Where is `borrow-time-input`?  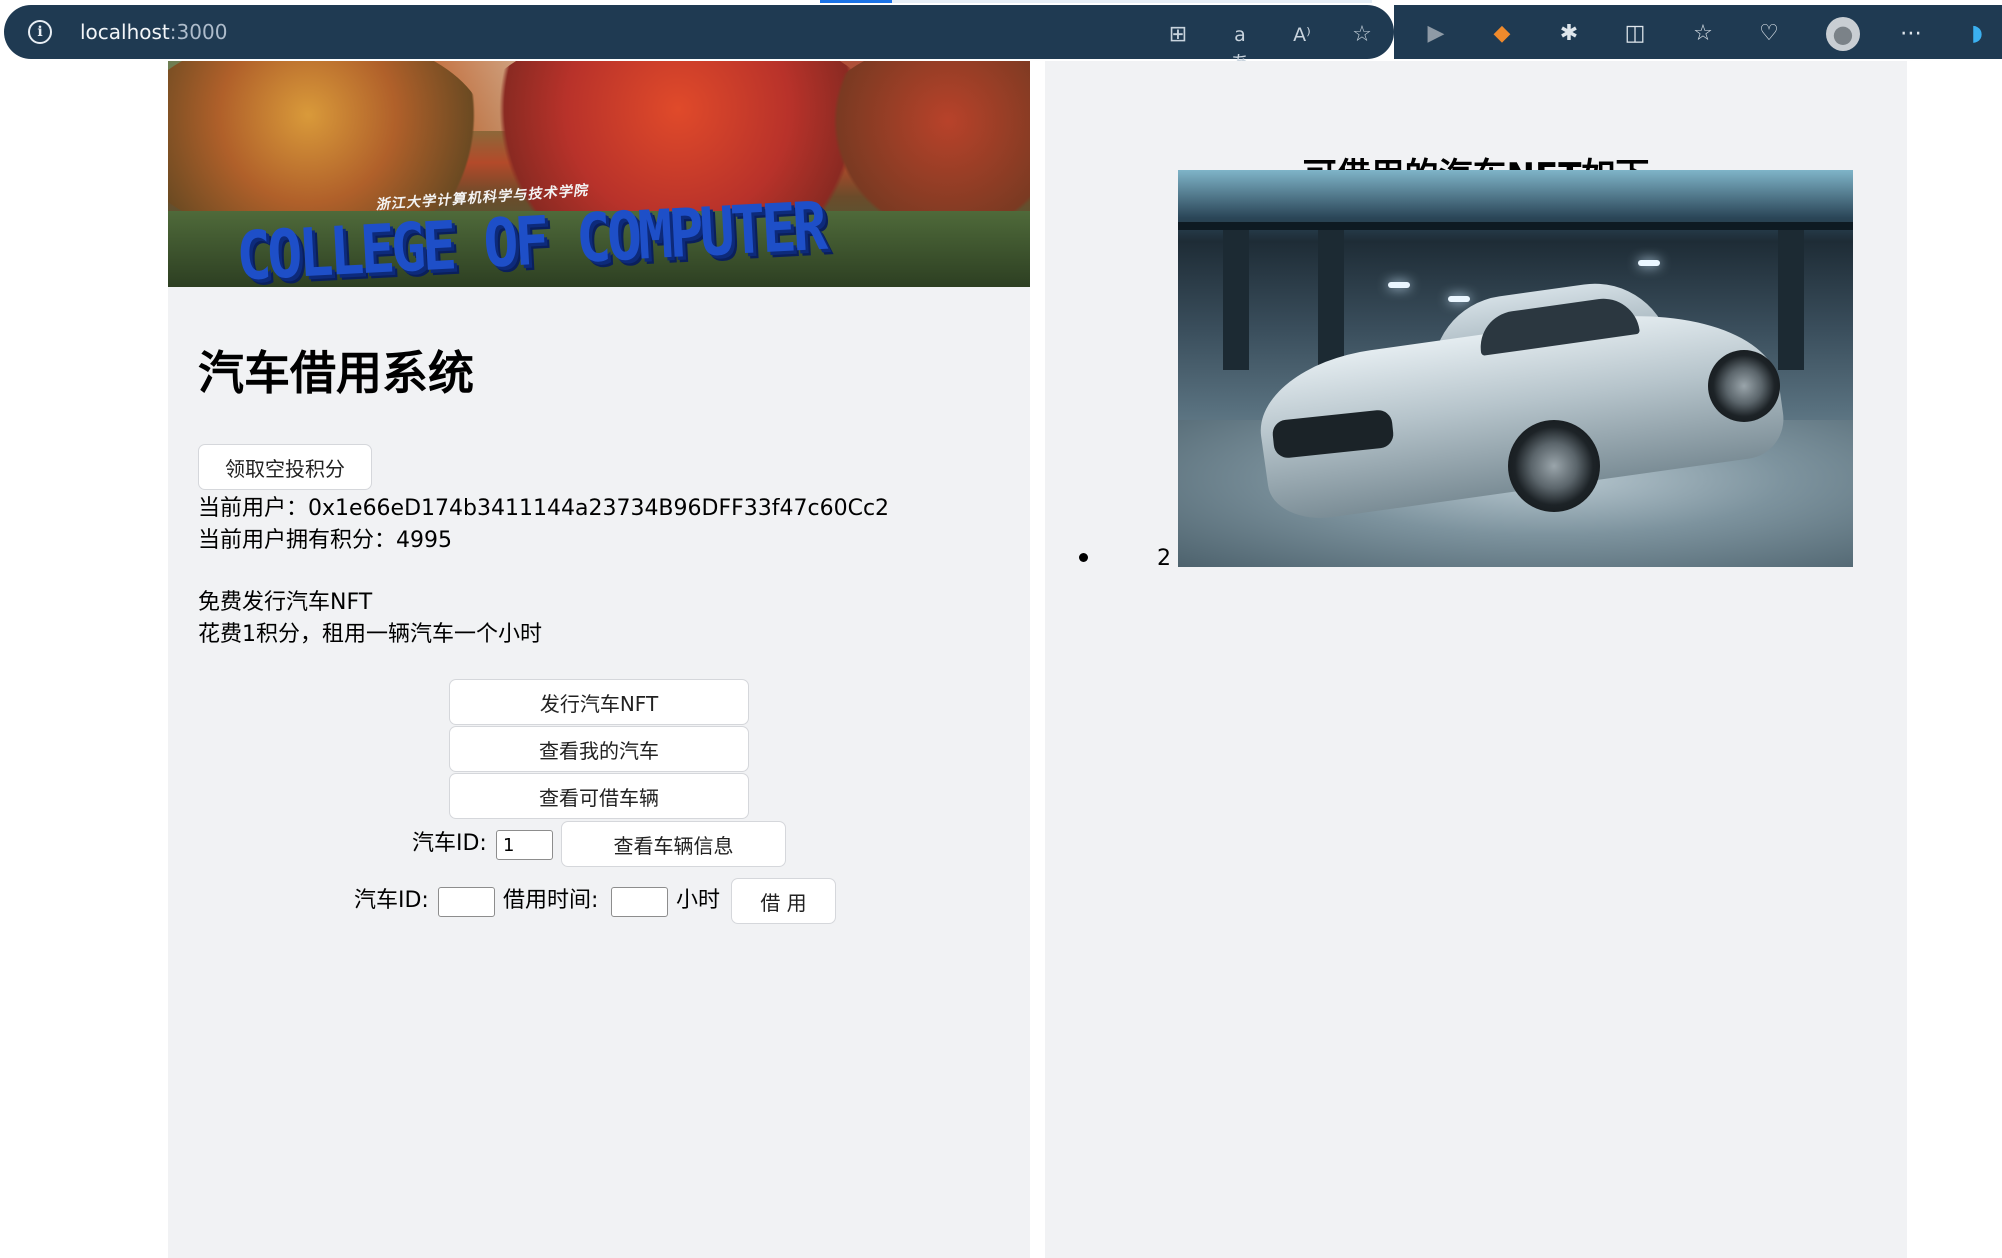 borrow-time-input is located at coordinates (639, 902).